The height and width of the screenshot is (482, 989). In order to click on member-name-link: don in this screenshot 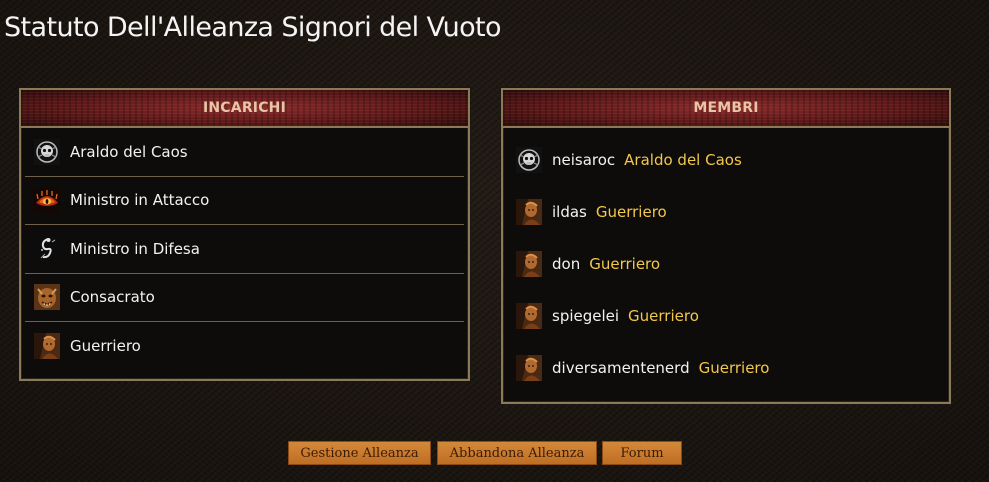, I will do `click(566, 264)`.